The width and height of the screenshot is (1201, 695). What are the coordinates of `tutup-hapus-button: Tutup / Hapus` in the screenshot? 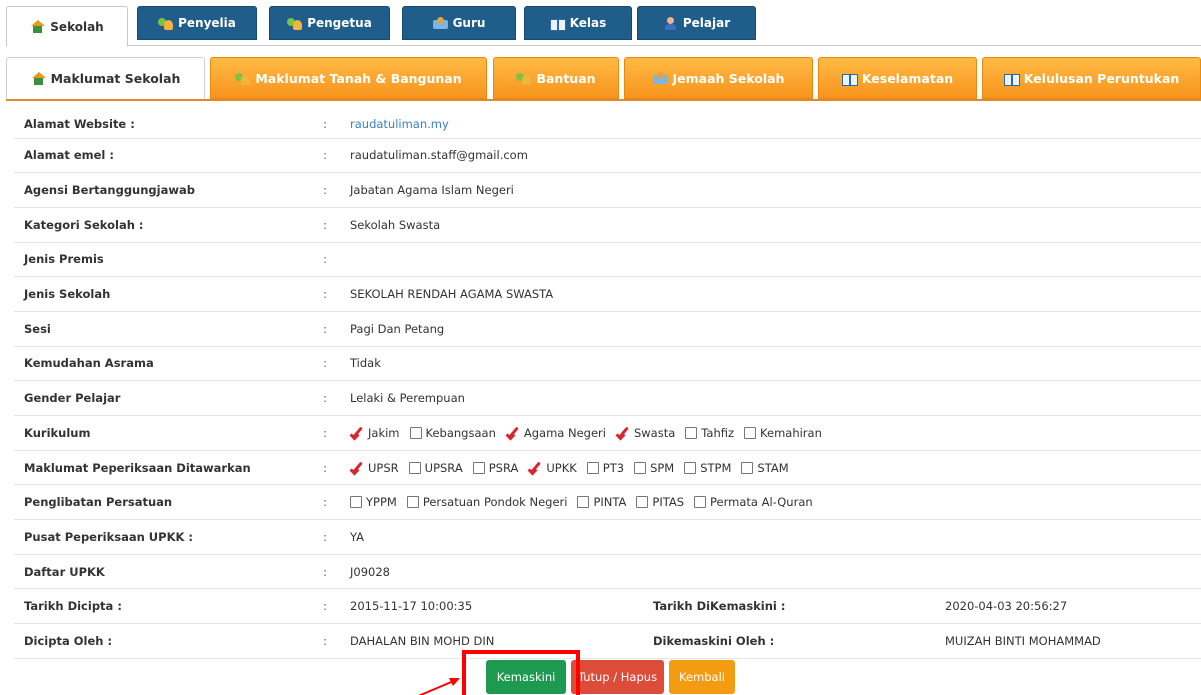 It's located at (617, 677).